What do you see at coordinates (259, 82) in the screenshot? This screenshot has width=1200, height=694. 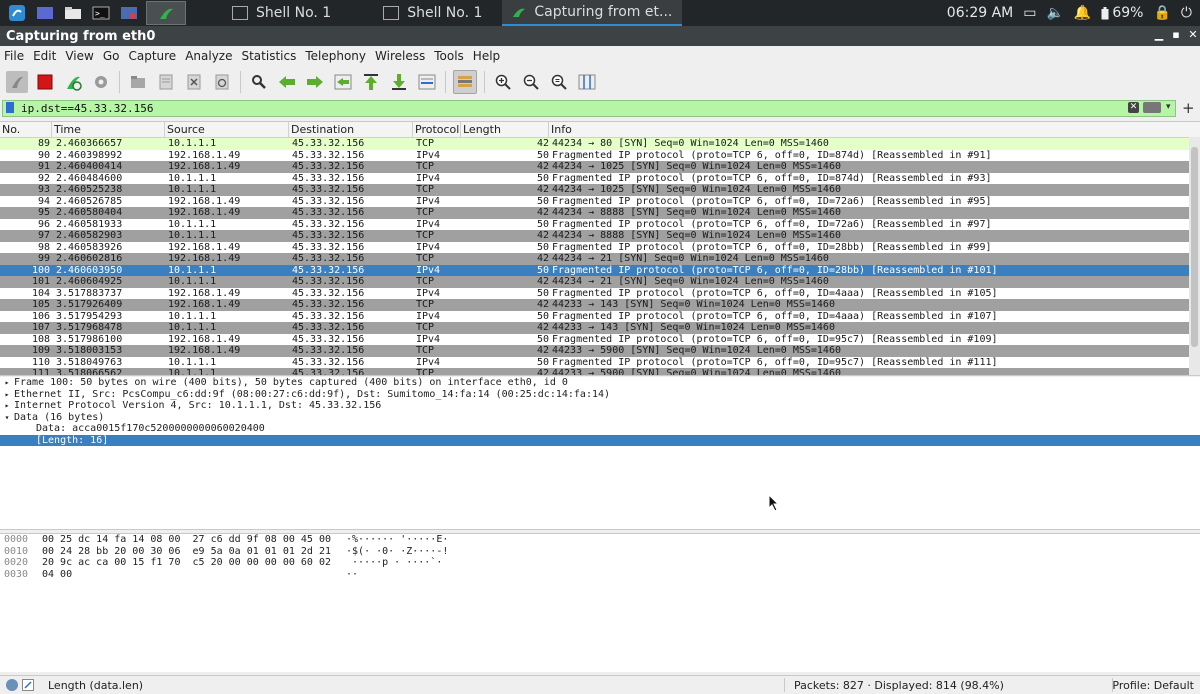 I see `find-packet-icon` at bounding box center [259, 82].